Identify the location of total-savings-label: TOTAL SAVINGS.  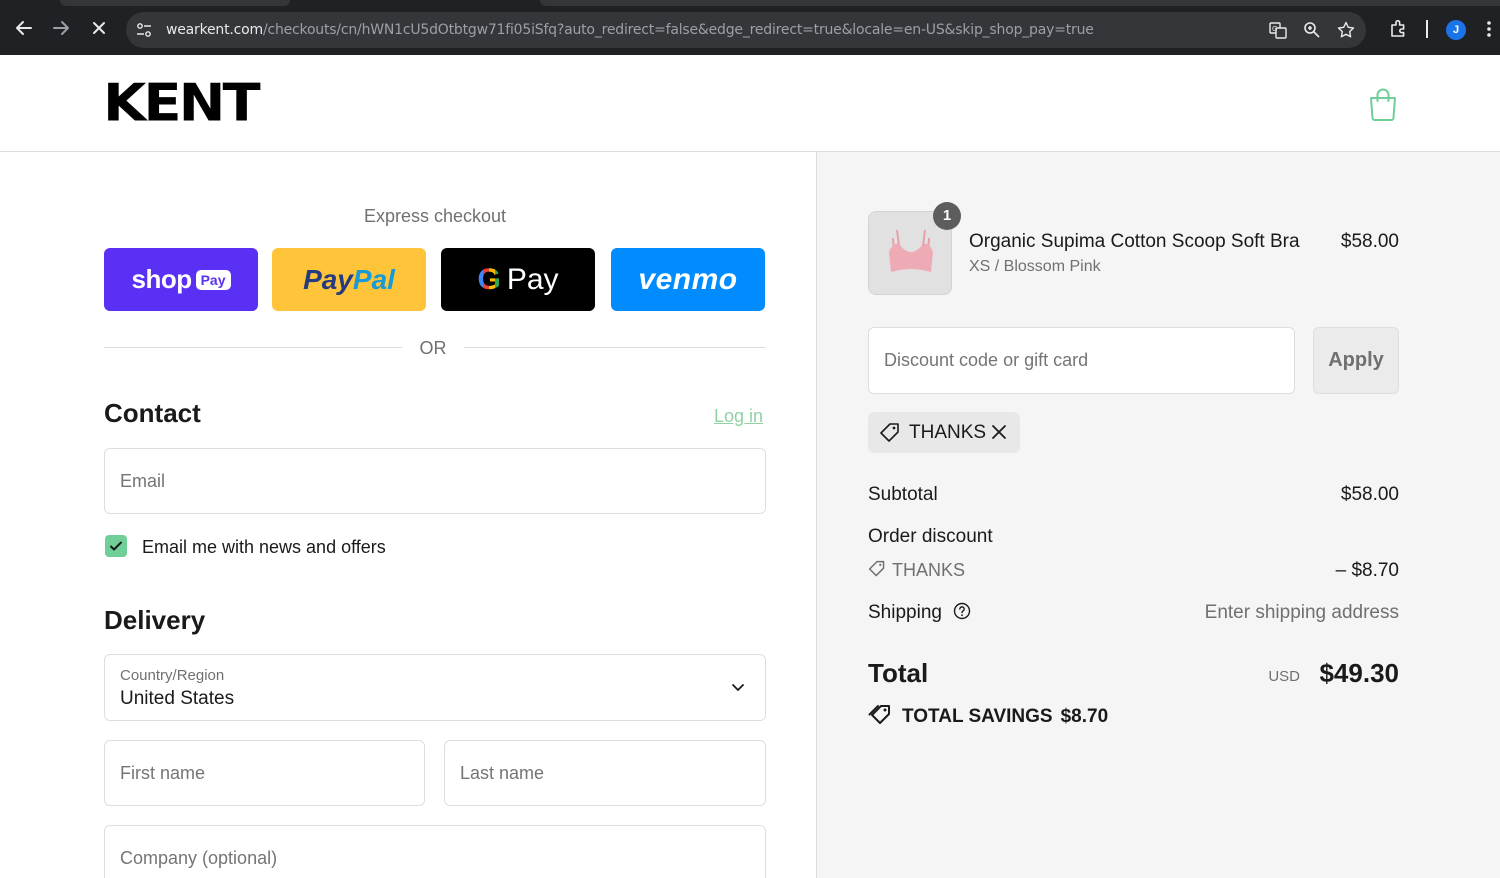
(977, 716).